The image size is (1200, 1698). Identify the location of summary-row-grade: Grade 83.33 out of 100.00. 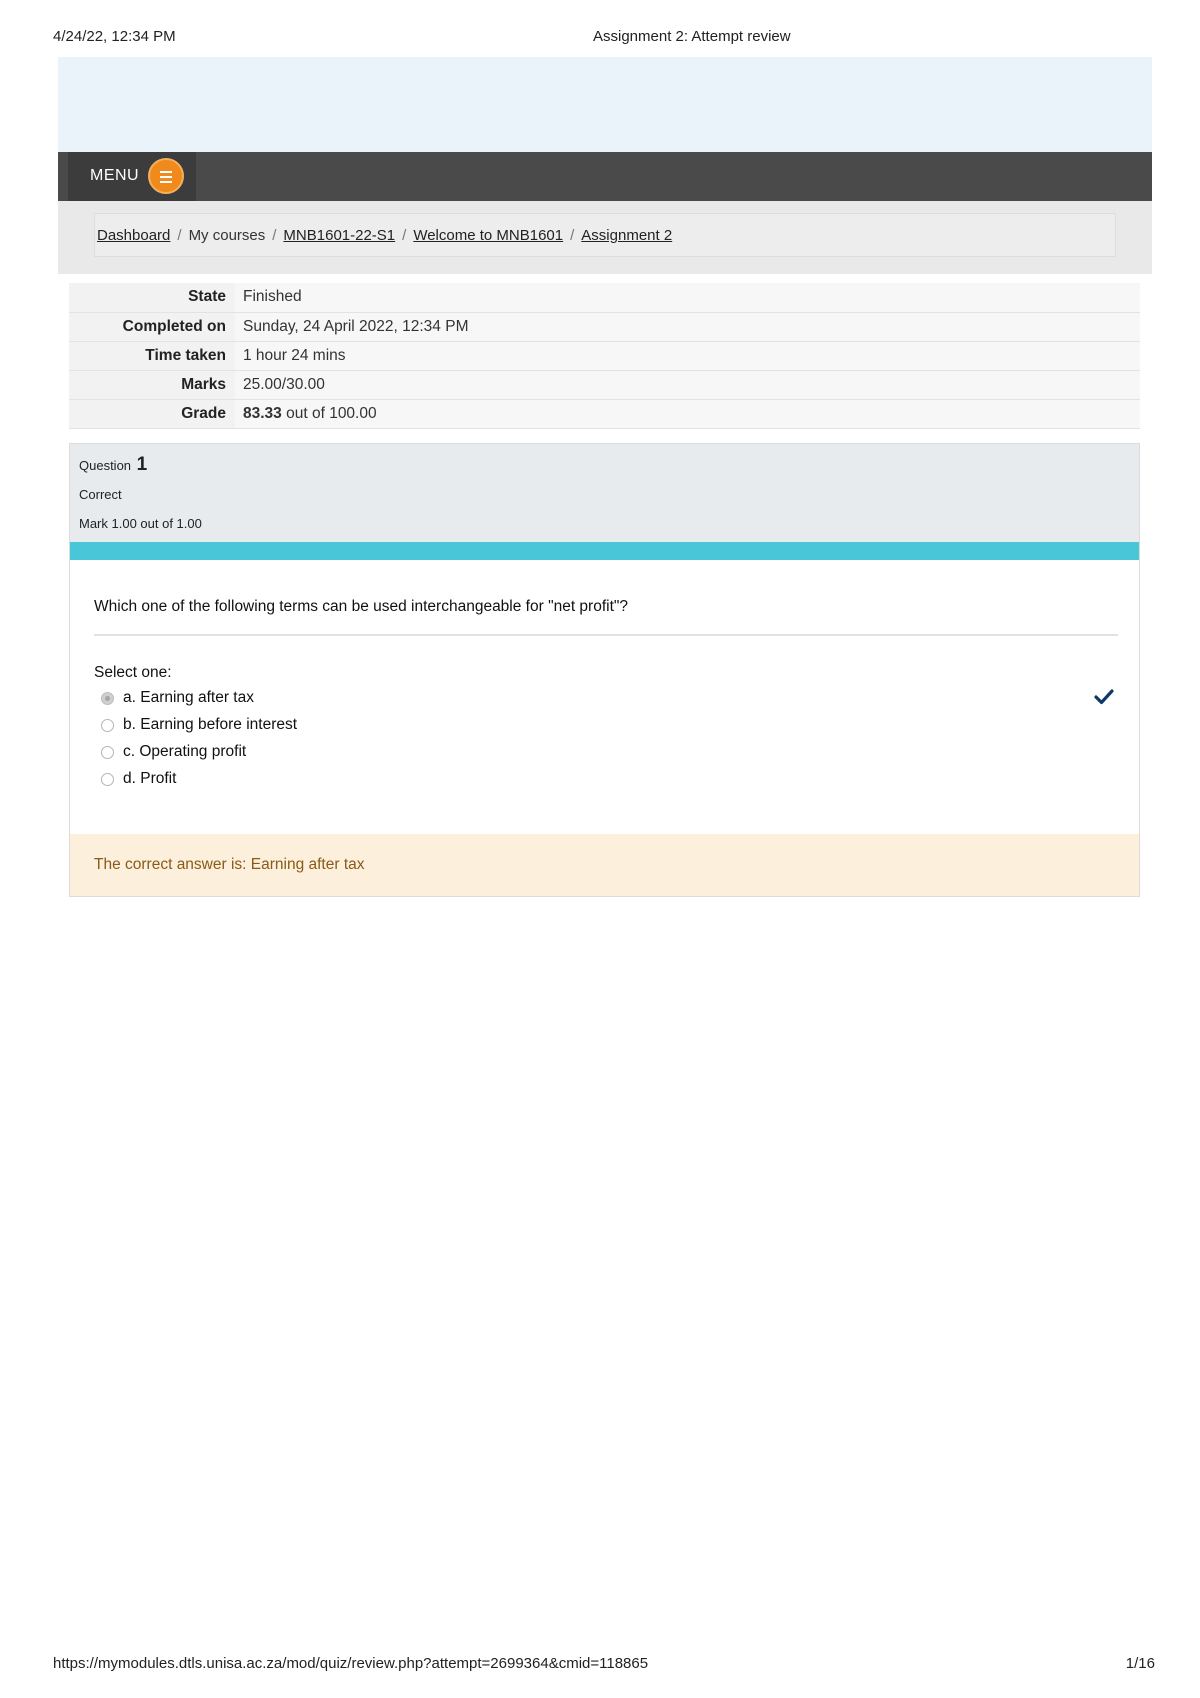
(604, 414).